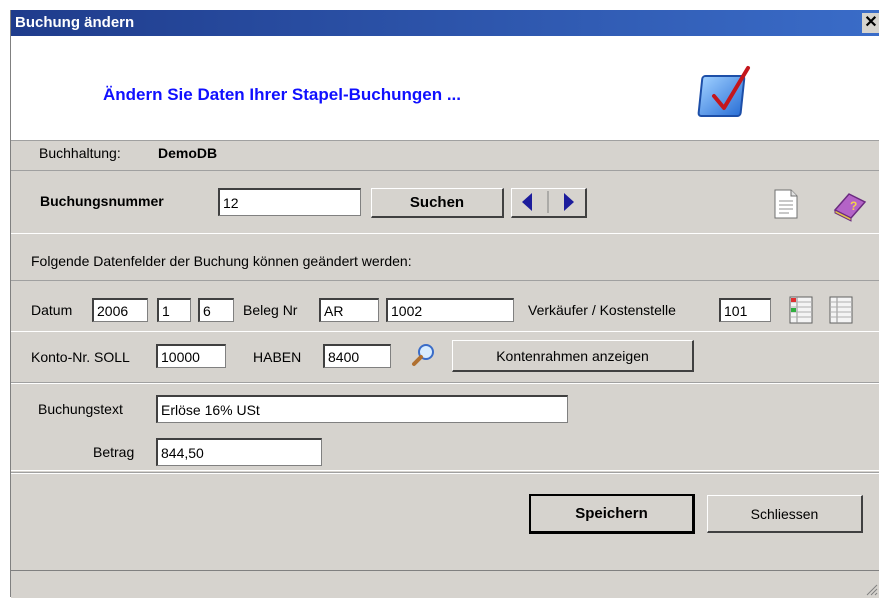  Describe the element at coordinates (569, 202) in the screenshot. I see `triangle-right-icon` at that location.